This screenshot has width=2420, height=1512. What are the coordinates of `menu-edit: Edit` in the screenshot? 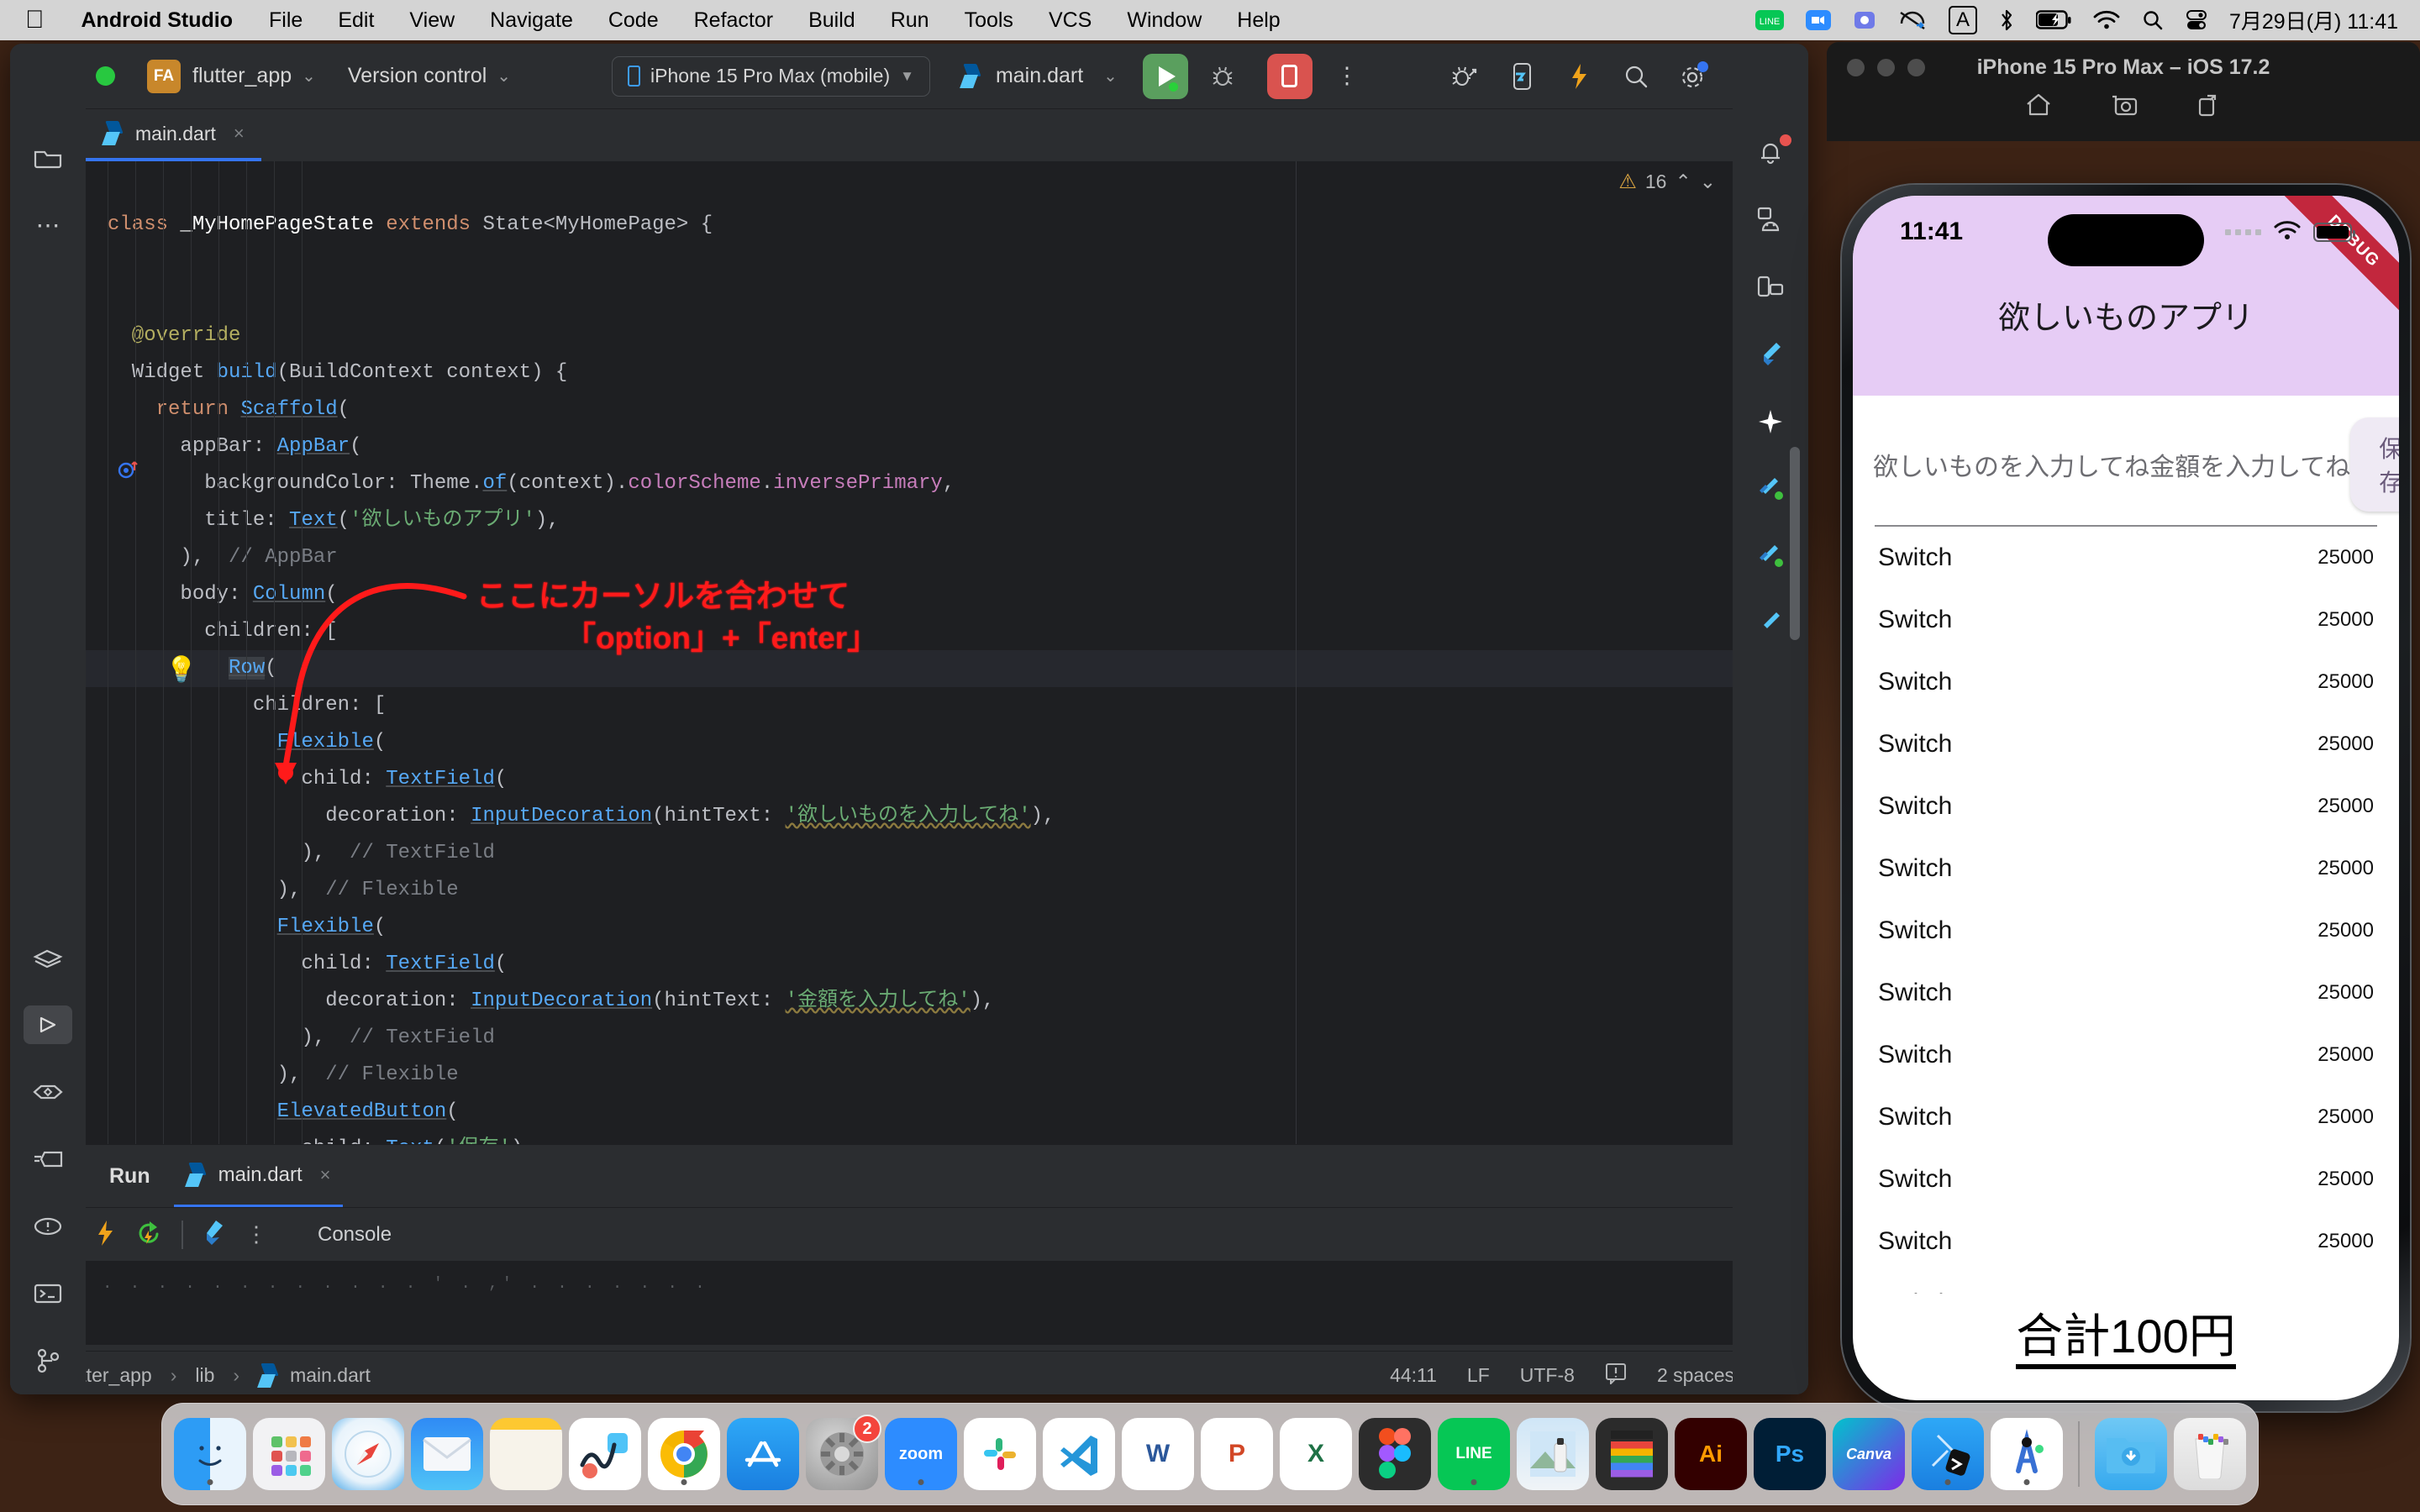 It's located at (356, 20).